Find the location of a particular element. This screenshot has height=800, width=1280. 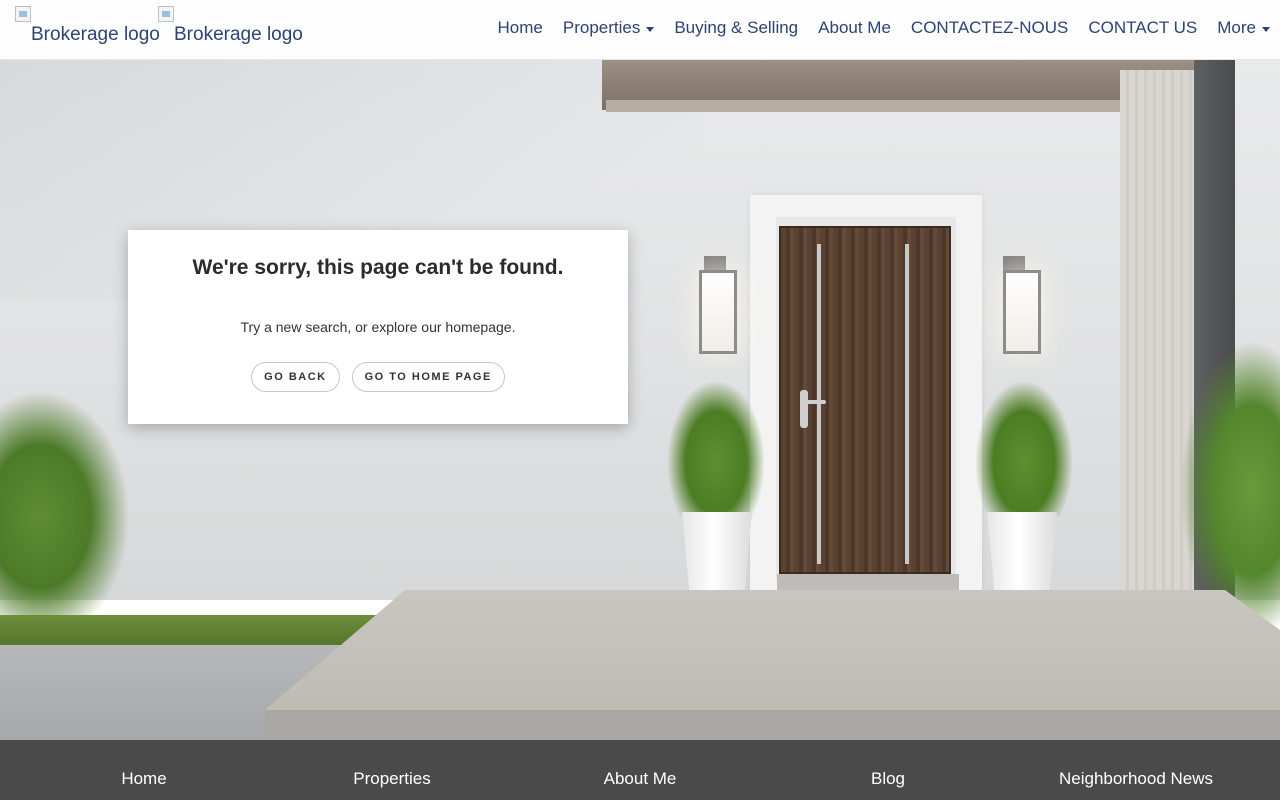

canopy-underside is located at coordinates (900, 106).